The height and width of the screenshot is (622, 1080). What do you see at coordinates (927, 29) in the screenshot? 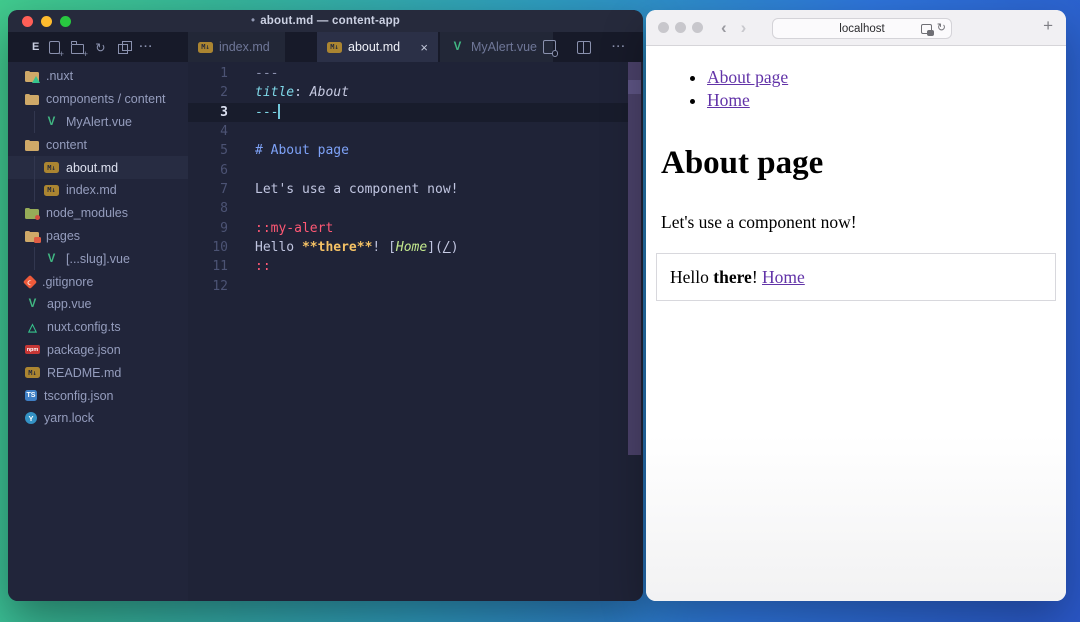
I see `translate-icon` at bounding box center [927, 29].